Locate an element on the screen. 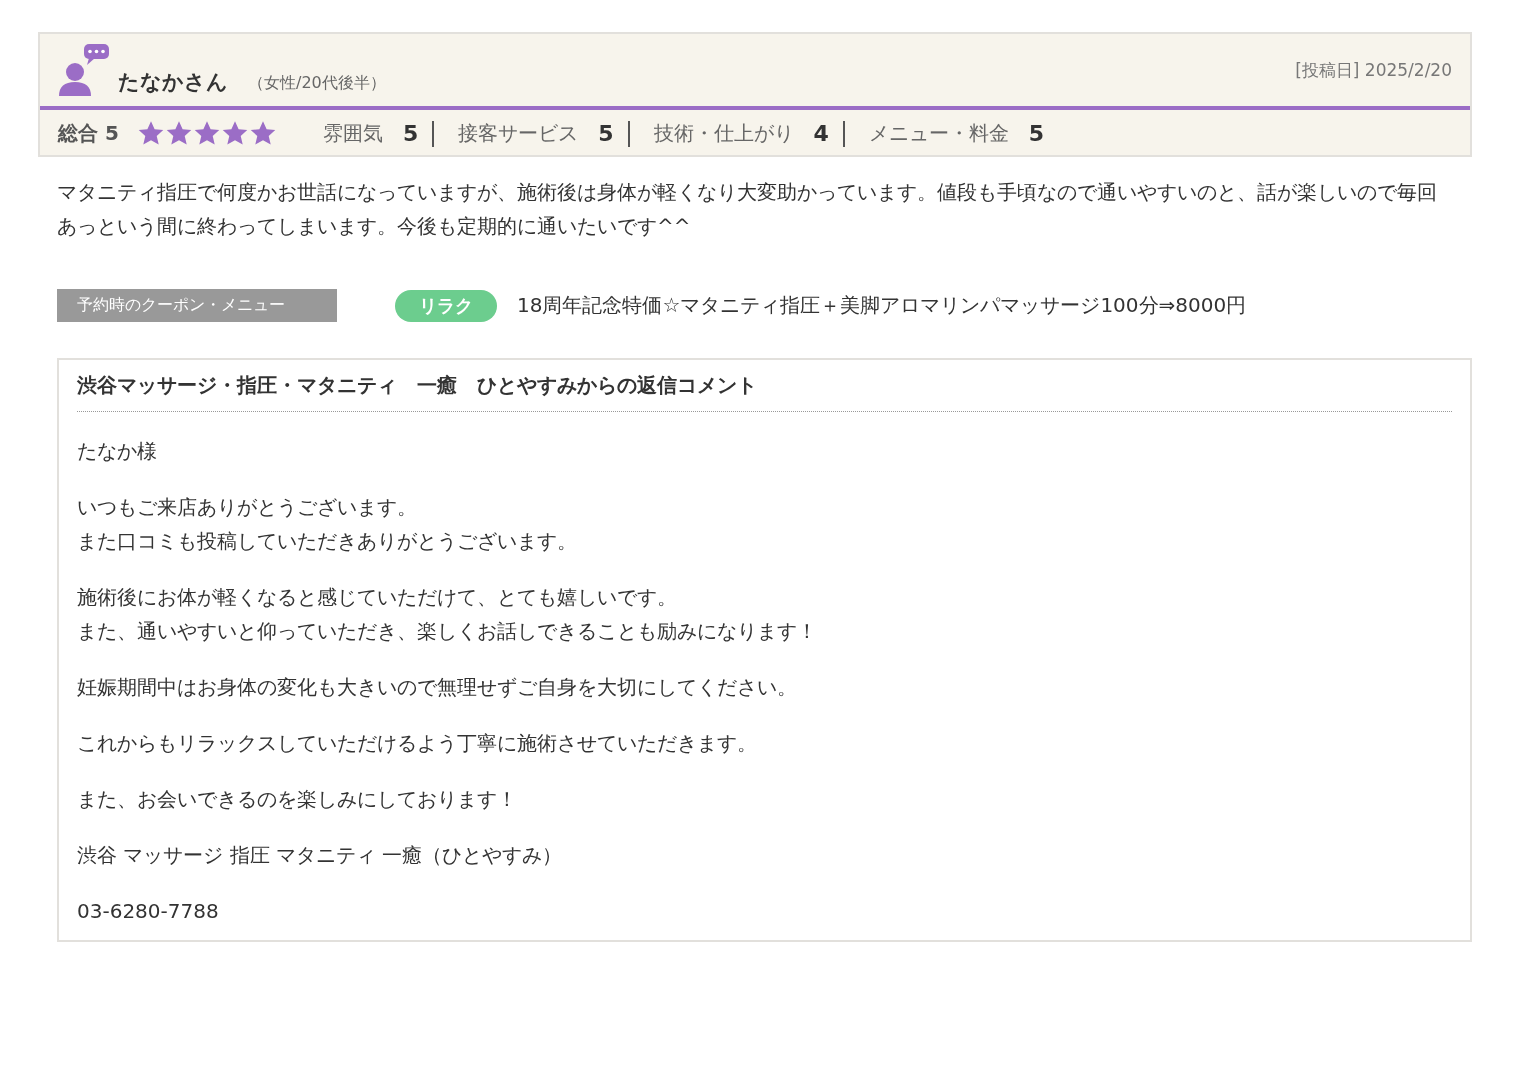 This screenshot has height=1080, width=1516. rating-label: 雰囲気 is located at coordinates (352, 133).